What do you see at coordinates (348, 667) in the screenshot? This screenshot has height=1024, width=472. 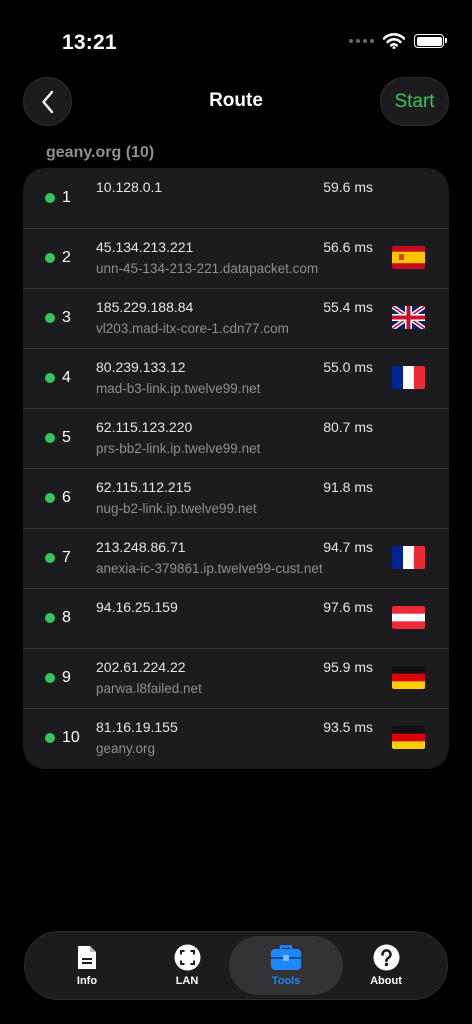 I see `hop-latency: 95.9 ms` at bounding box center [348, 667].